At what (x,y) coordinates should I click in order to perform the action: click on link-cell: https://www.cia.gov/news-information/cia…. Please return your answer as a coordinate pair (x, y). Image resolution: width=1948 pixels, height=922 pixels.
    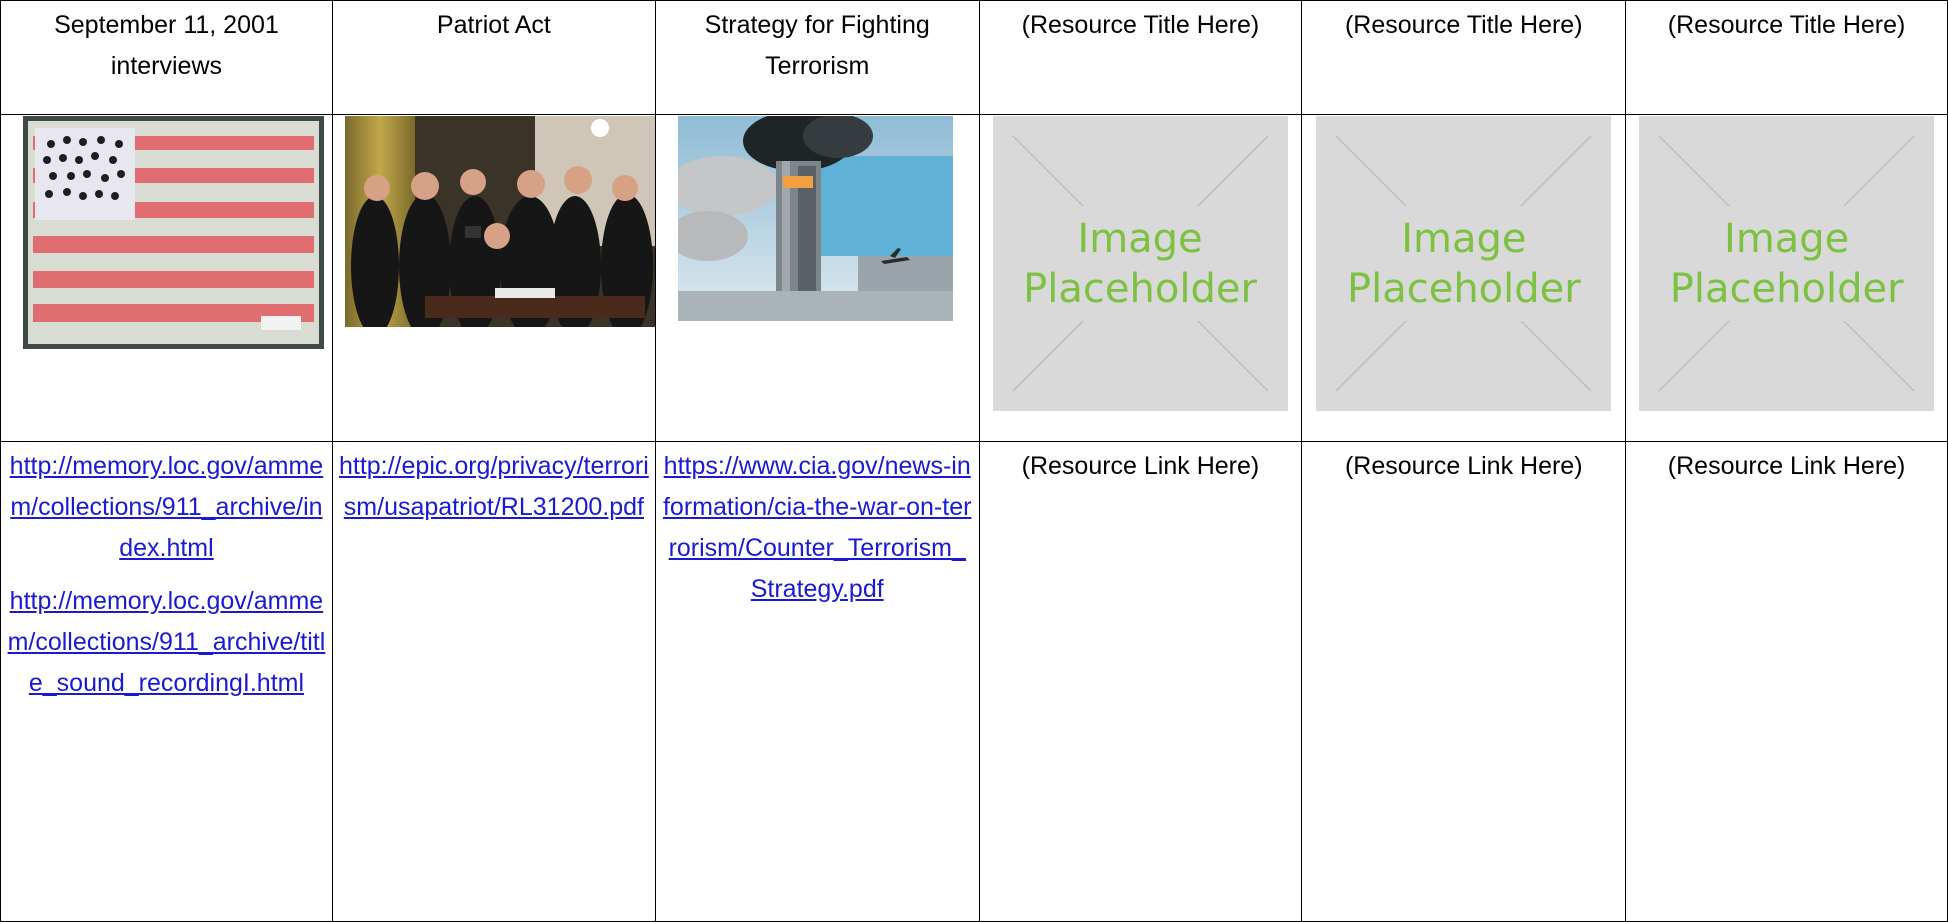
    Looking at the image, I should click on (817, 681).